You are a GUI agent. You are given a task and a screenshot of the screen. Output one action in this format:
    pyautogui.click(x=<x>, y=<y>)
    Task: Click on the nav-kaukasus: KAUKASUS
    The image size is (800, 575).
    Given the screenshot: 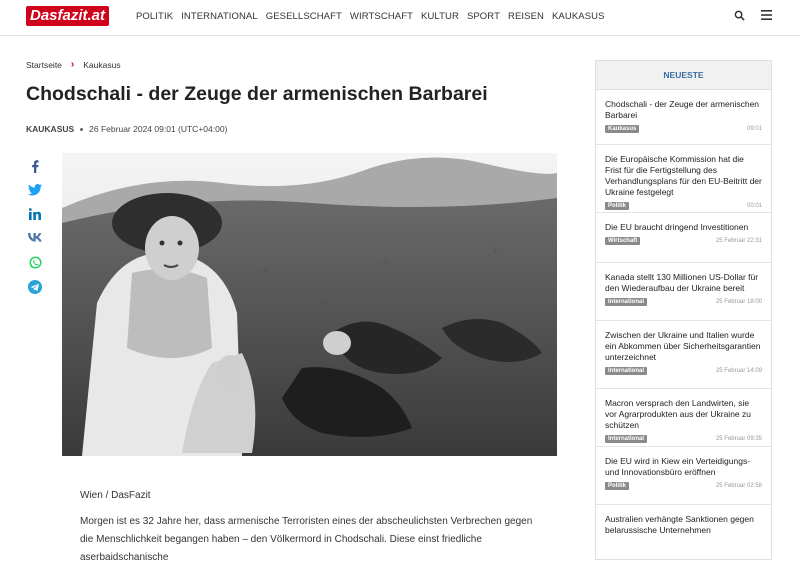 What is the action you would take?
    pyautogui.click(x=578, y=16)
    